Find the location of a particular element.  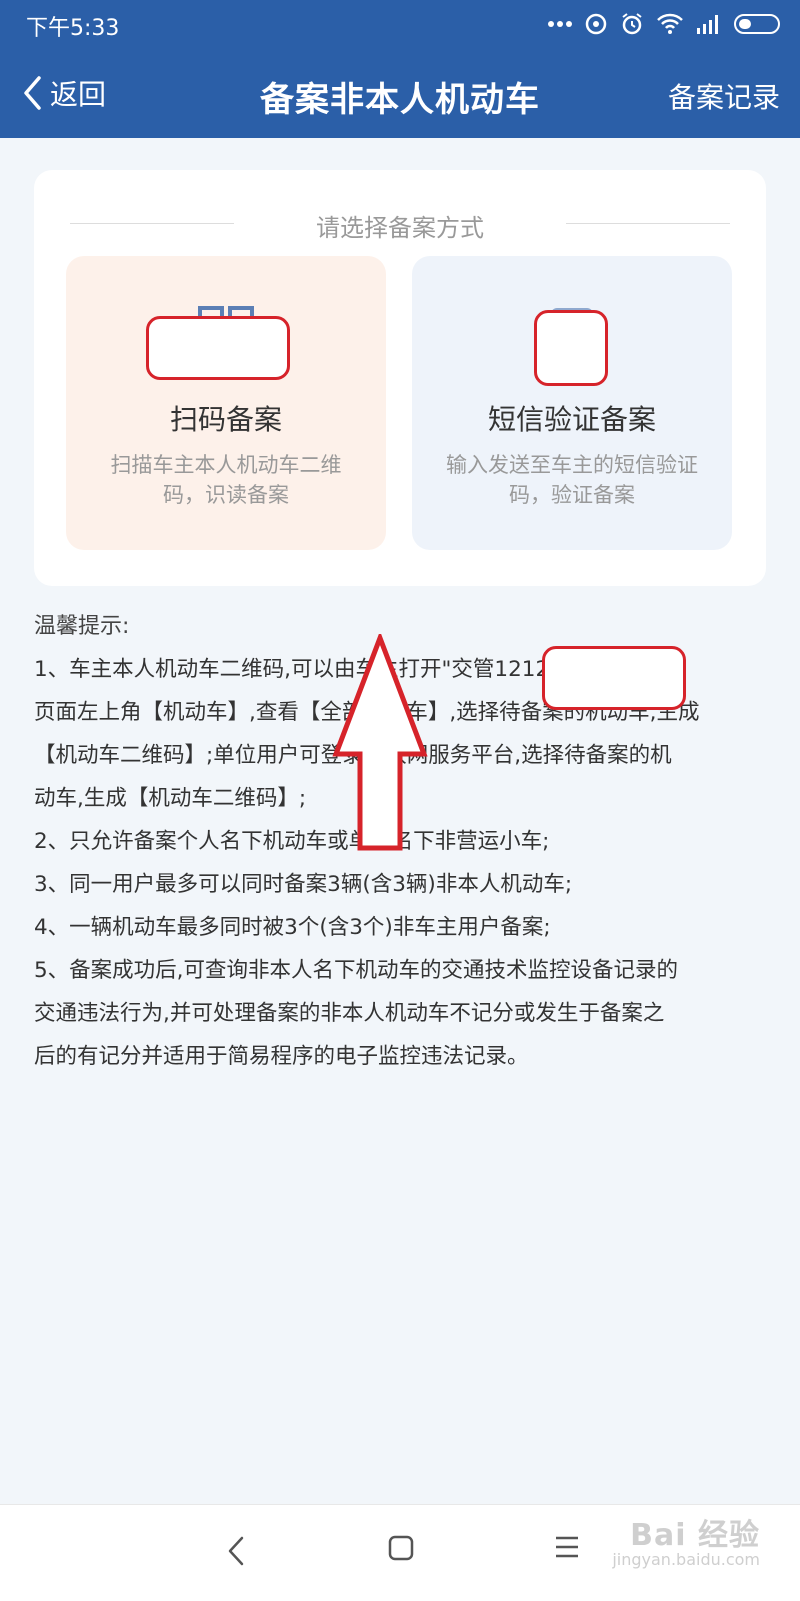

status-time: 下午5:33 is located at coordinates (73, 28).